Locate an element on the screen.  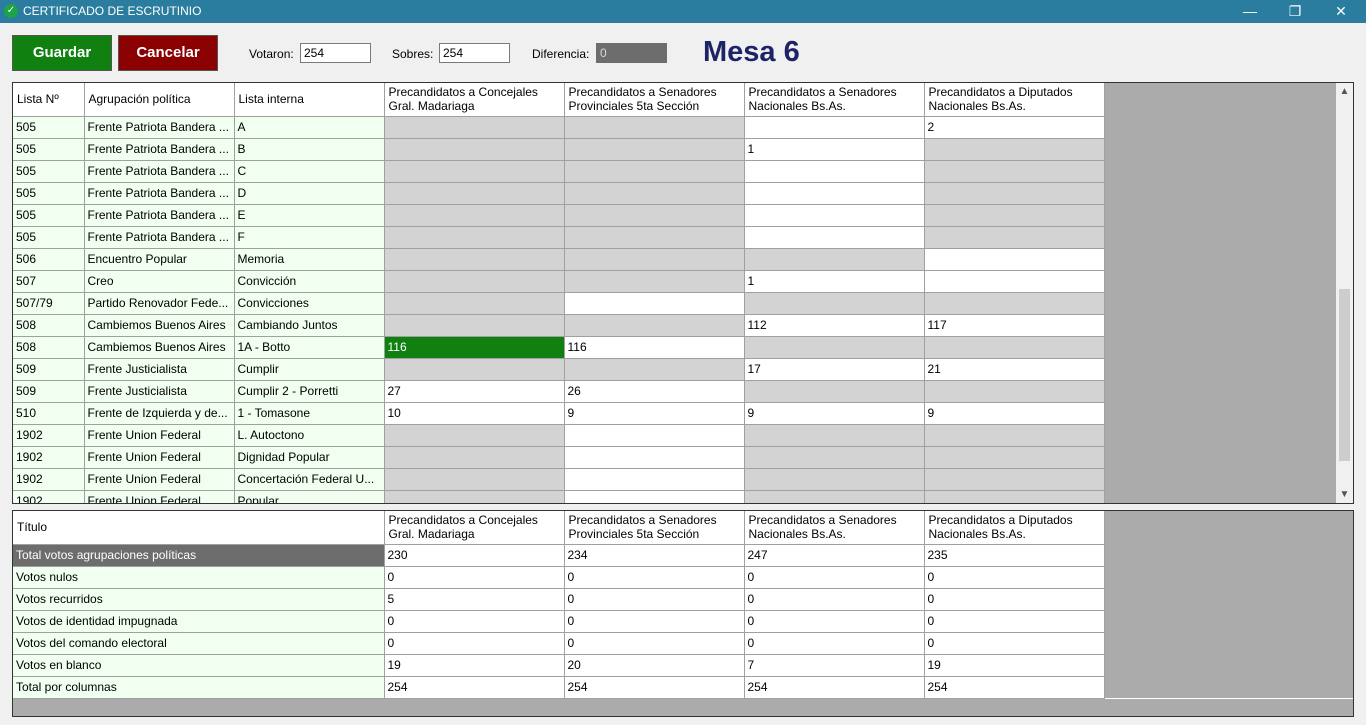
vote-cell: 26 is located at coordinates (654, 391).